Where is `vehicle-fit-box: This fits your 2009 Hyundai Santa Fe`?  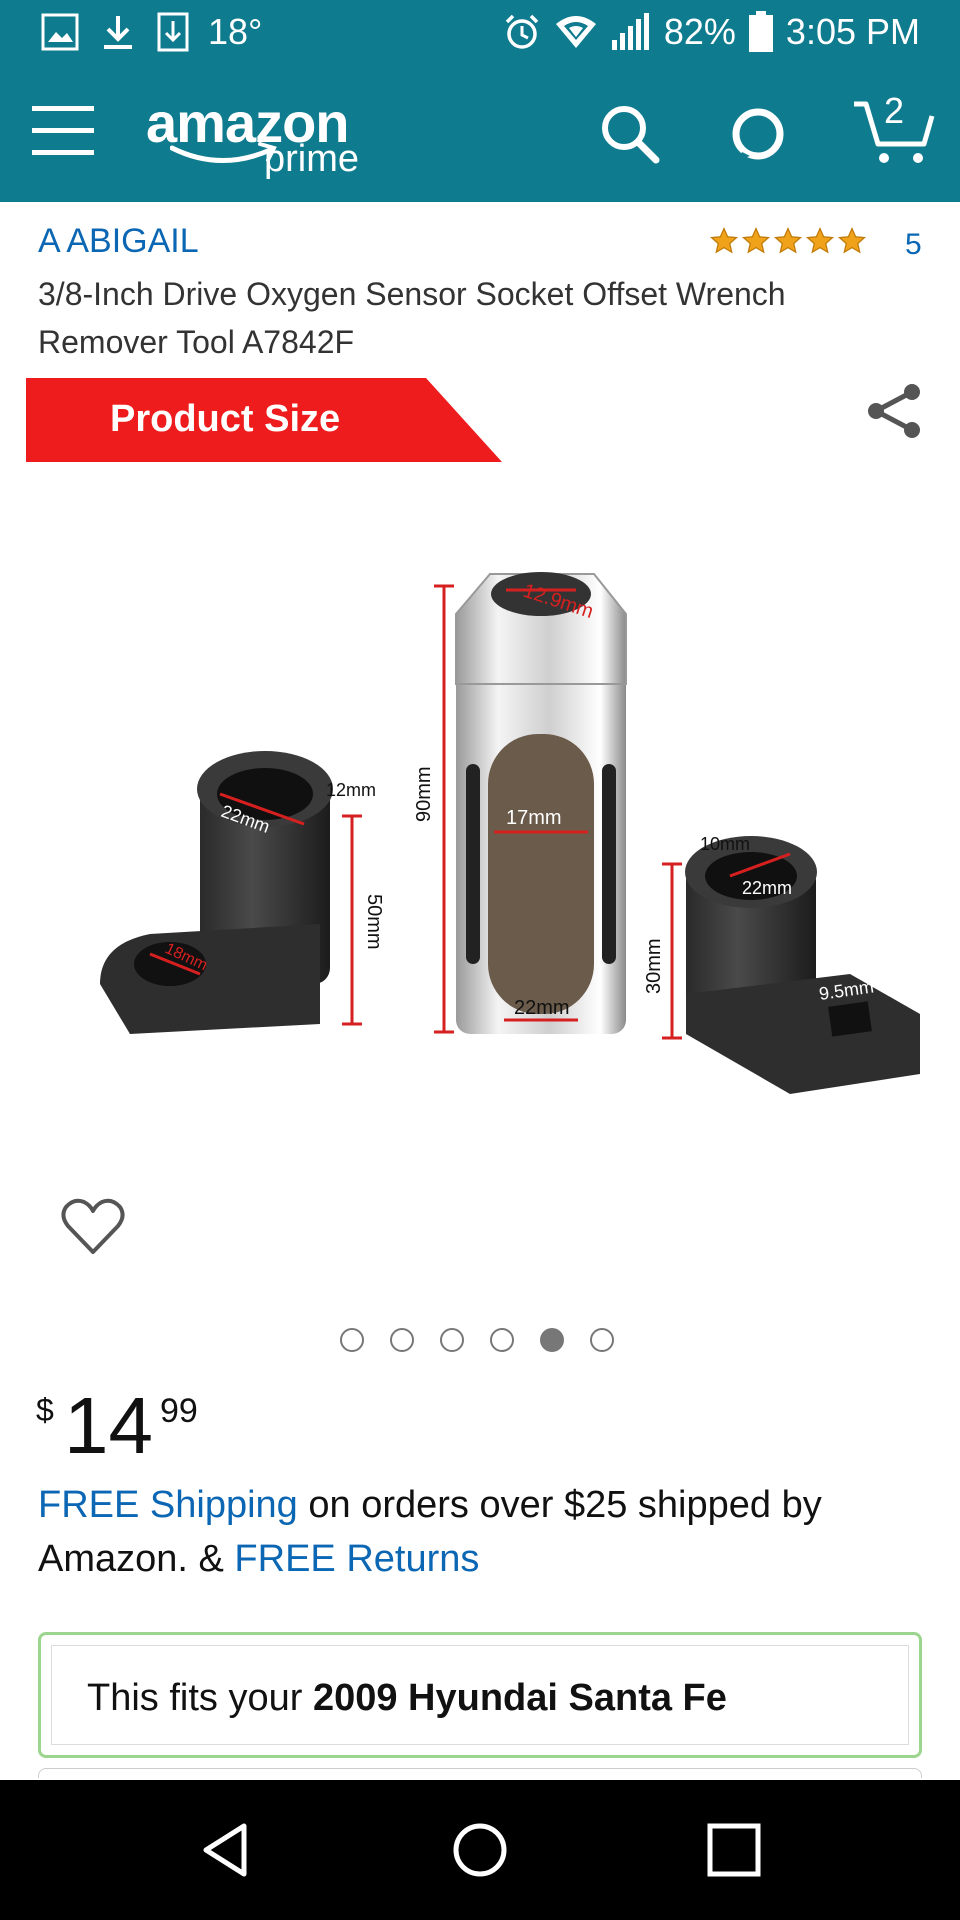 vehicle-fit-box: This fits your 2009 Hyundai Santa Fe is located at coordinates (480, 1695).